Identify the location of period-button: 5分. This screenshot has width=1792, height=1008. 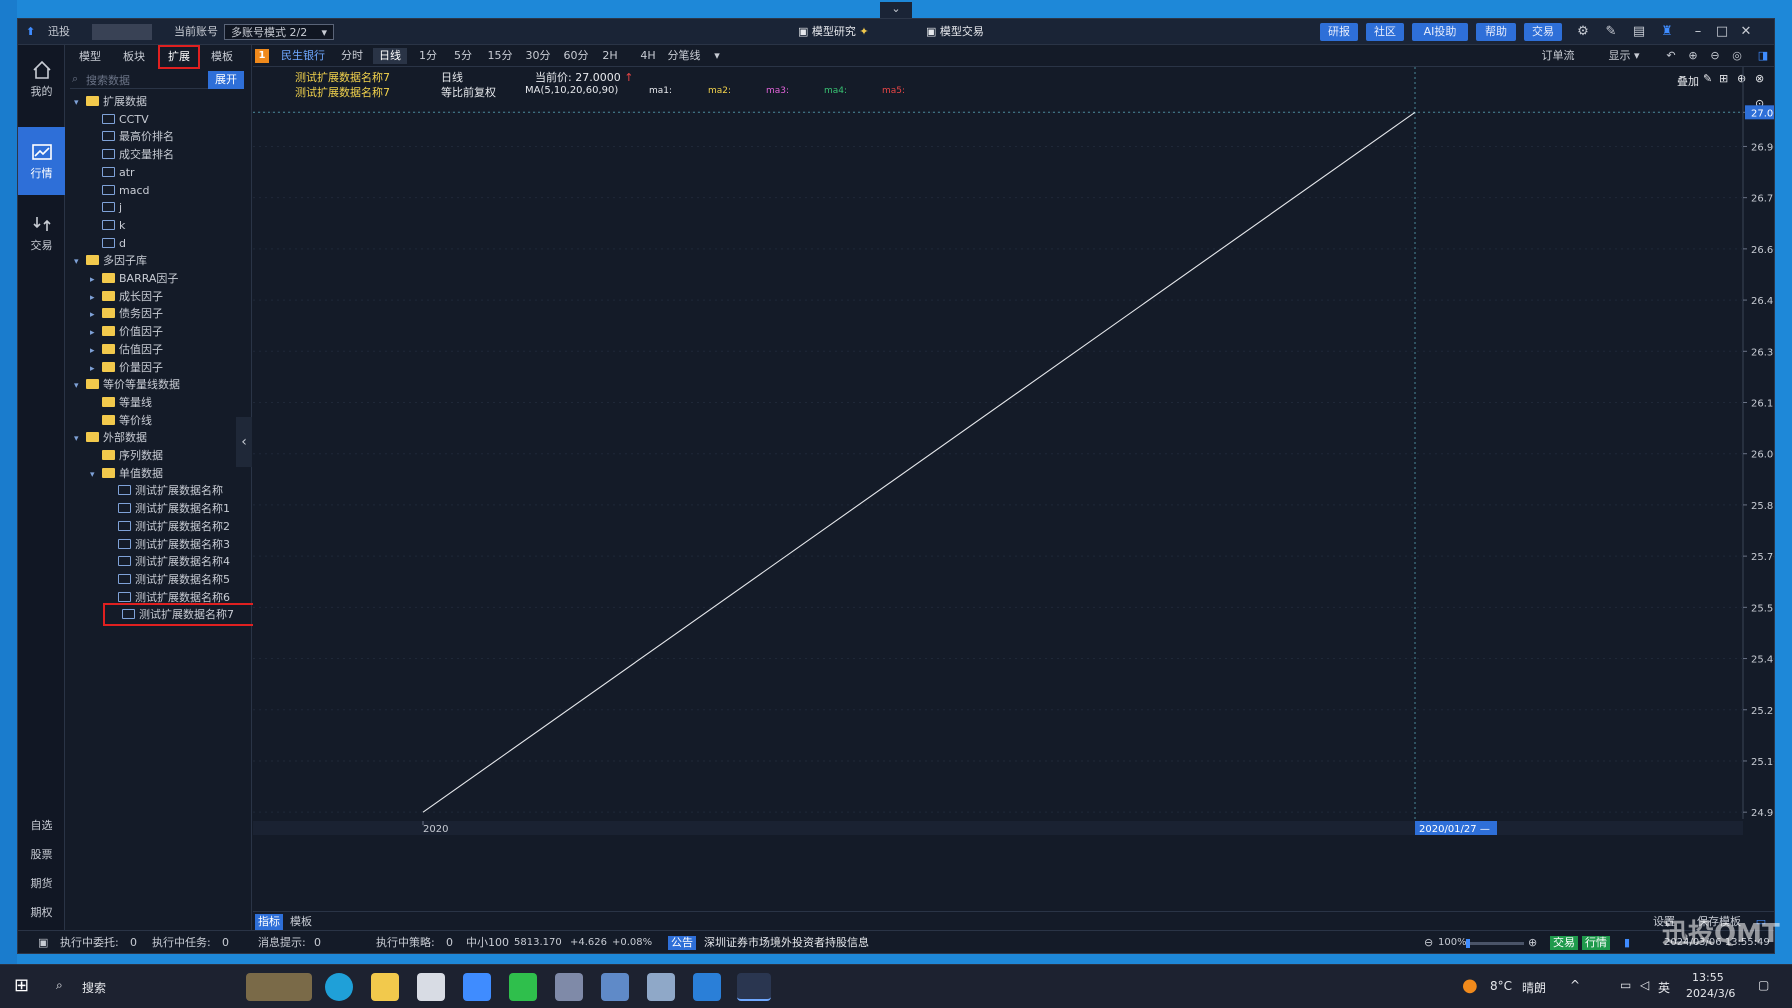
(463, 56).